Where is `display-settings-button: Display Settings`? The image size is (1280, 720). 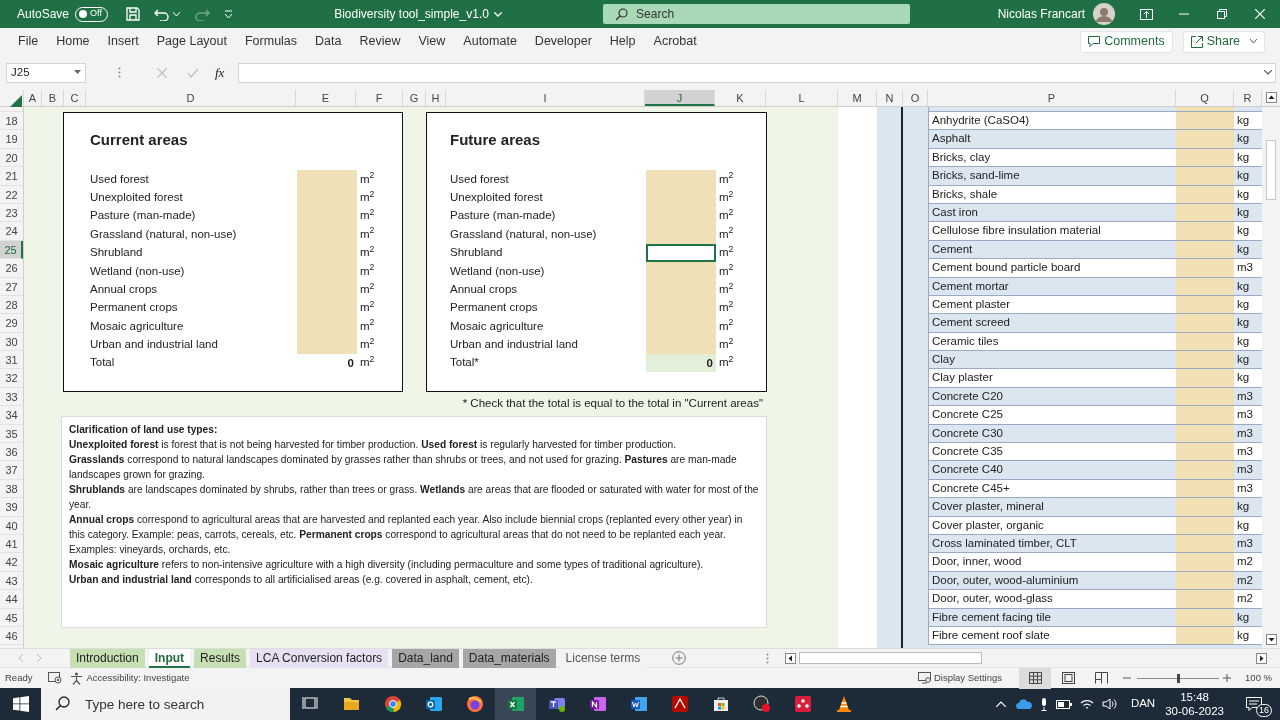 display-settings-button: Display Settings is located at coordinates (968, 678).